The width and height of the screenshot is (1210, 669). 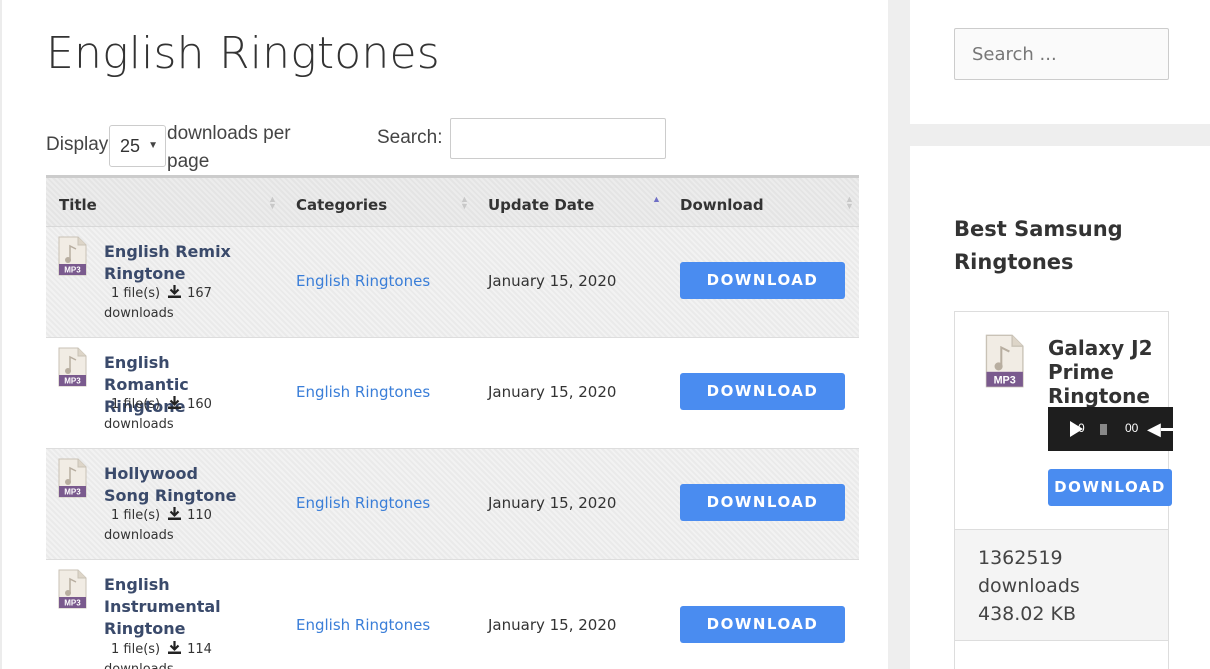 I want to click on page-title: English Ringtones, so click(x=243, y=53).